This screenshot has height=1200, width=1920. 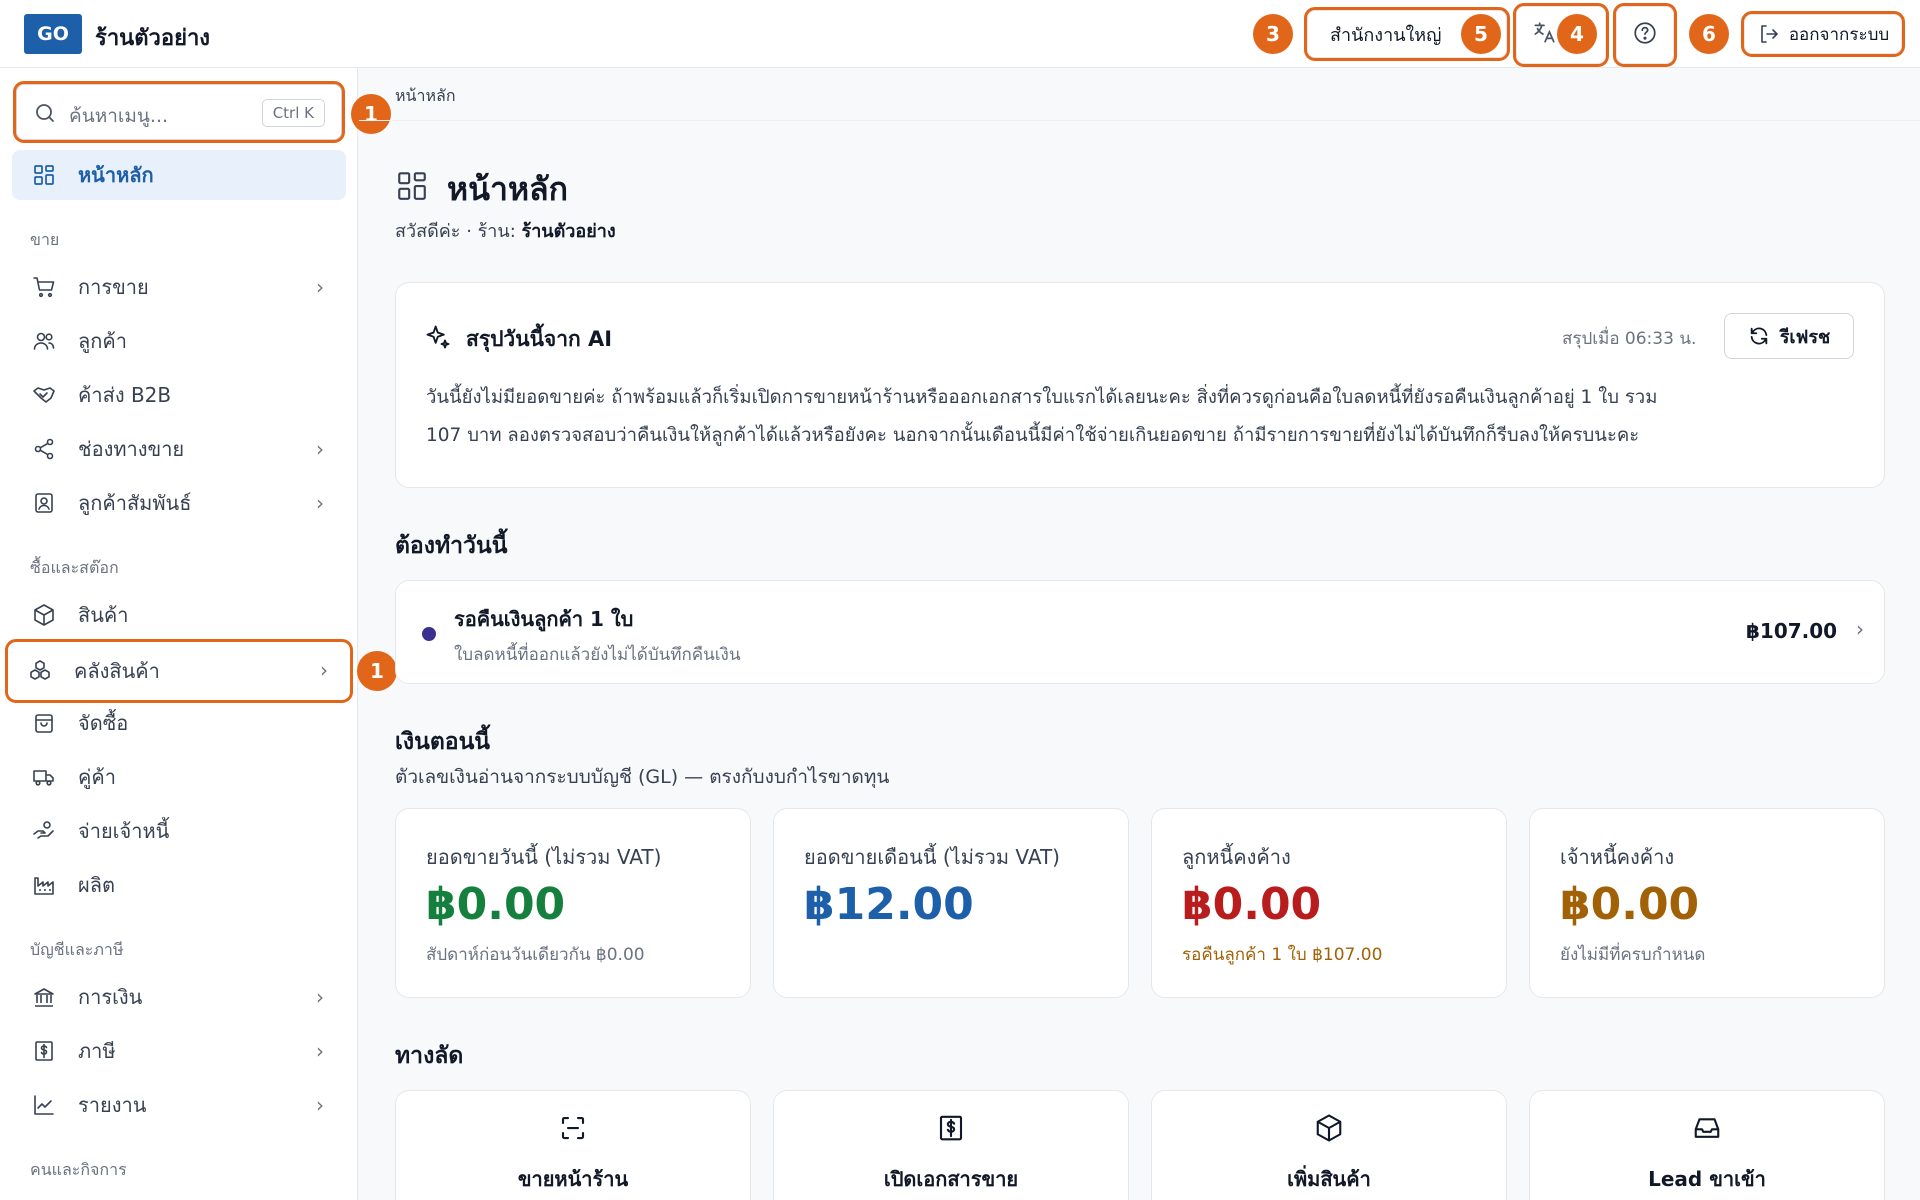 I want to click on shortcuts-heading: ทางลัด, so click(x=429, y=1056).